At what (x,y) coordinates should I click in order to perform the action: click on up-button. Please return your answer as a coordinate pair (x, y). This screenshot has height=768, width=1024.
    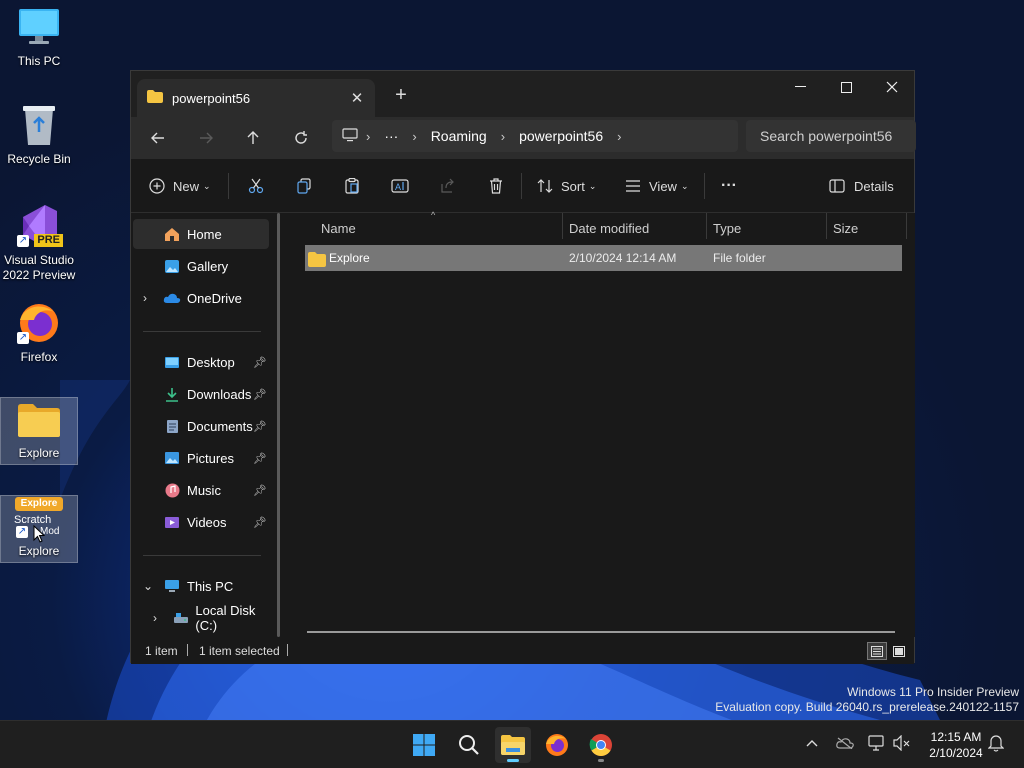
    Looking at the image, I should click on (253, 138).